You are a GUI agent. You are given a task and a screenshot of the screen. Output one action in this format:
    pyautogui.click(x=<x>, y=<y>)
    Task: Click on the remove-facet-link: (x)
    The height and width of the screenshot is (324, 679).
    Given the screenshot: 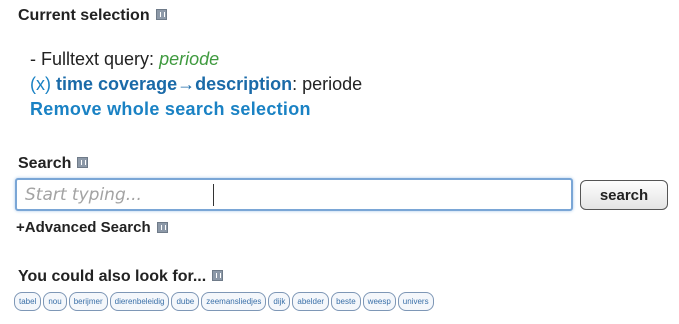 What is the action you would take?
    pyautogui.click(x=40, y=84)
    